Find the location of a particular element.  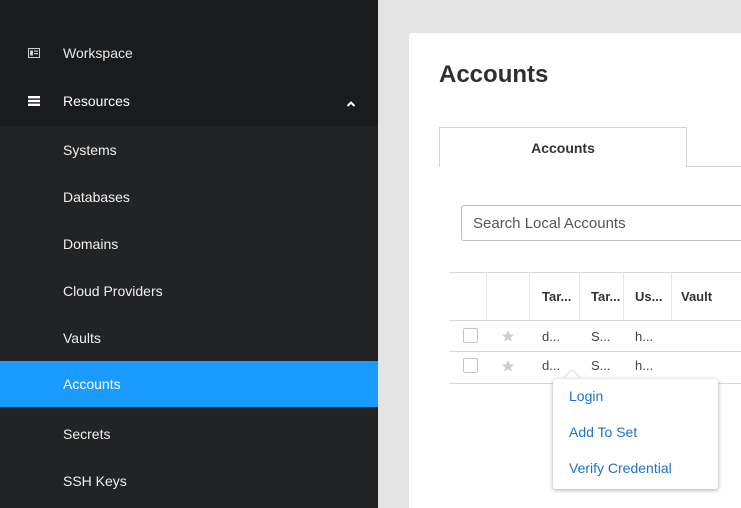

column-header: Vault is located at coordinates (696, 296).